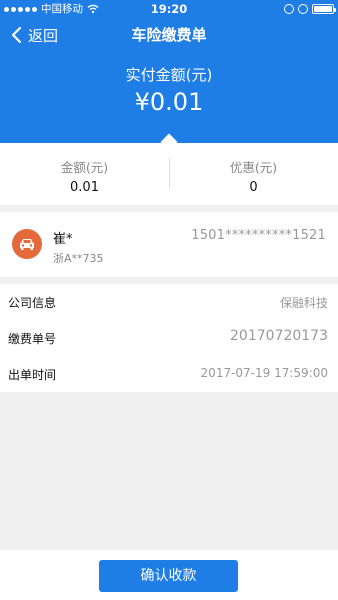  I want to click on info-value: 20170720173, so click(279, 336).